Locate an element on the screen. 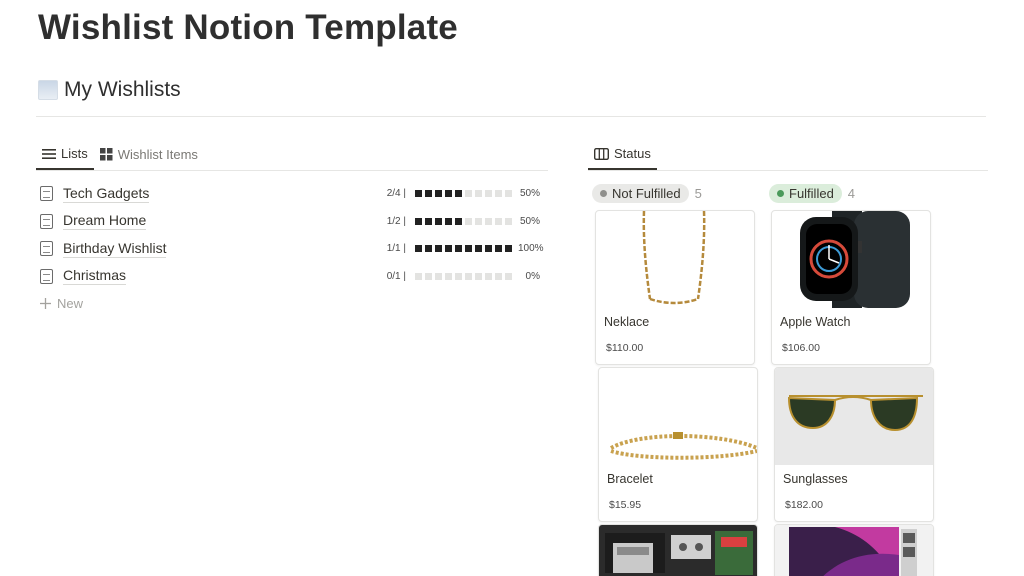 The height and width of the screenshot is (576, 1024). card-title: Apple Watch is located at coordinates (815, 322).